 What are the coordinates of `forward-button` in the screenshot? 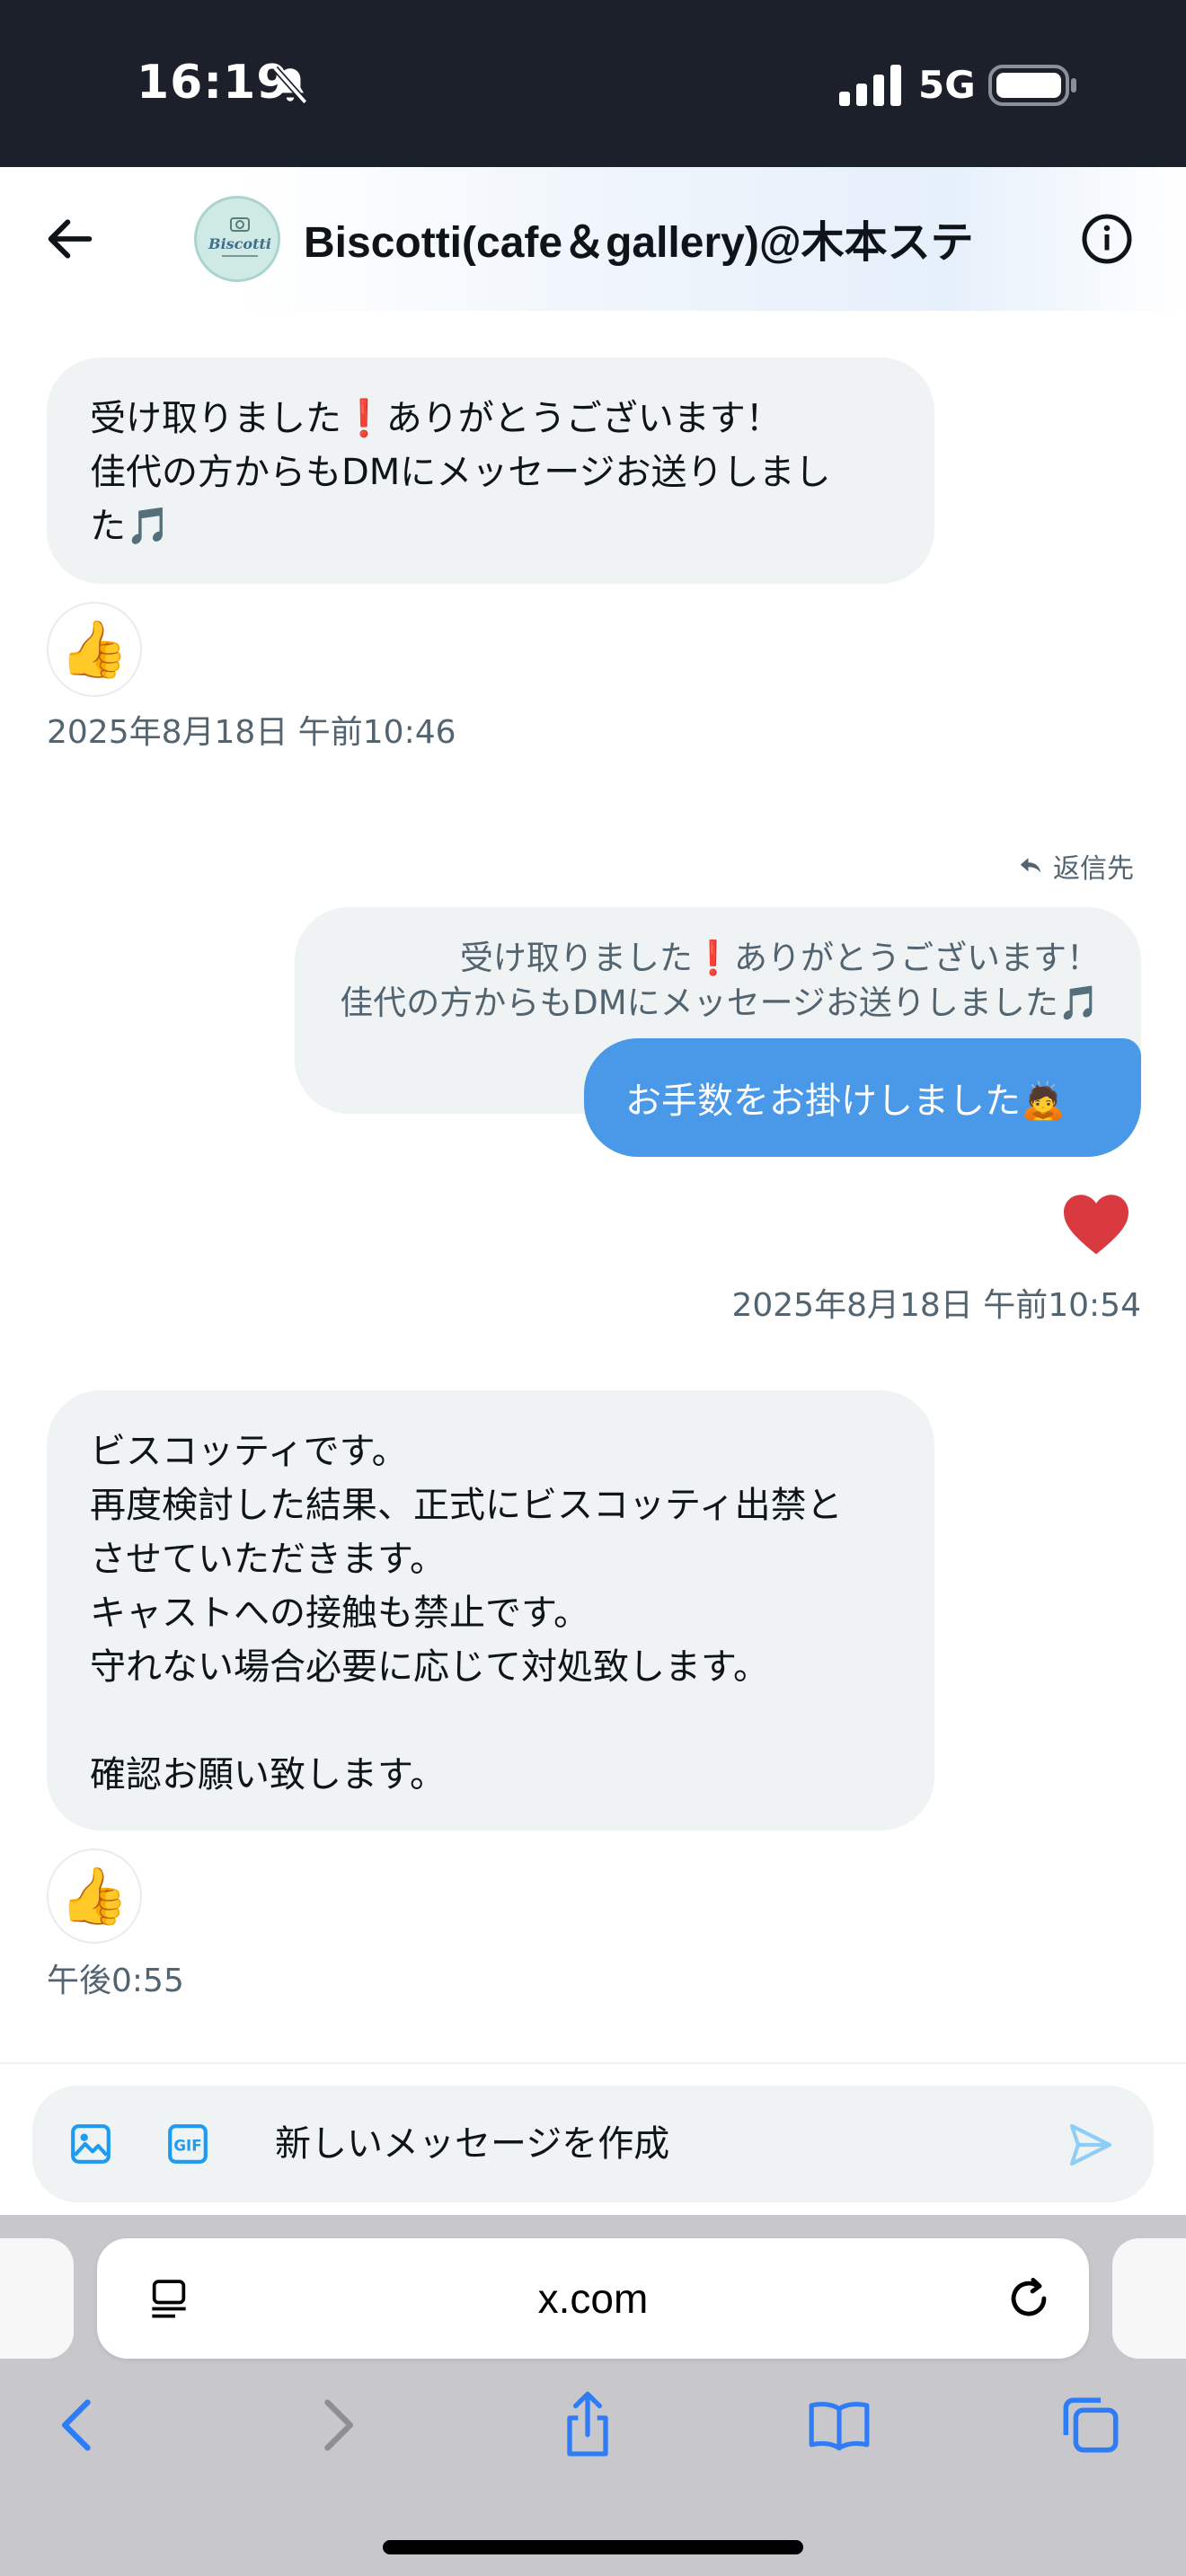 It's located at (337, 2425).